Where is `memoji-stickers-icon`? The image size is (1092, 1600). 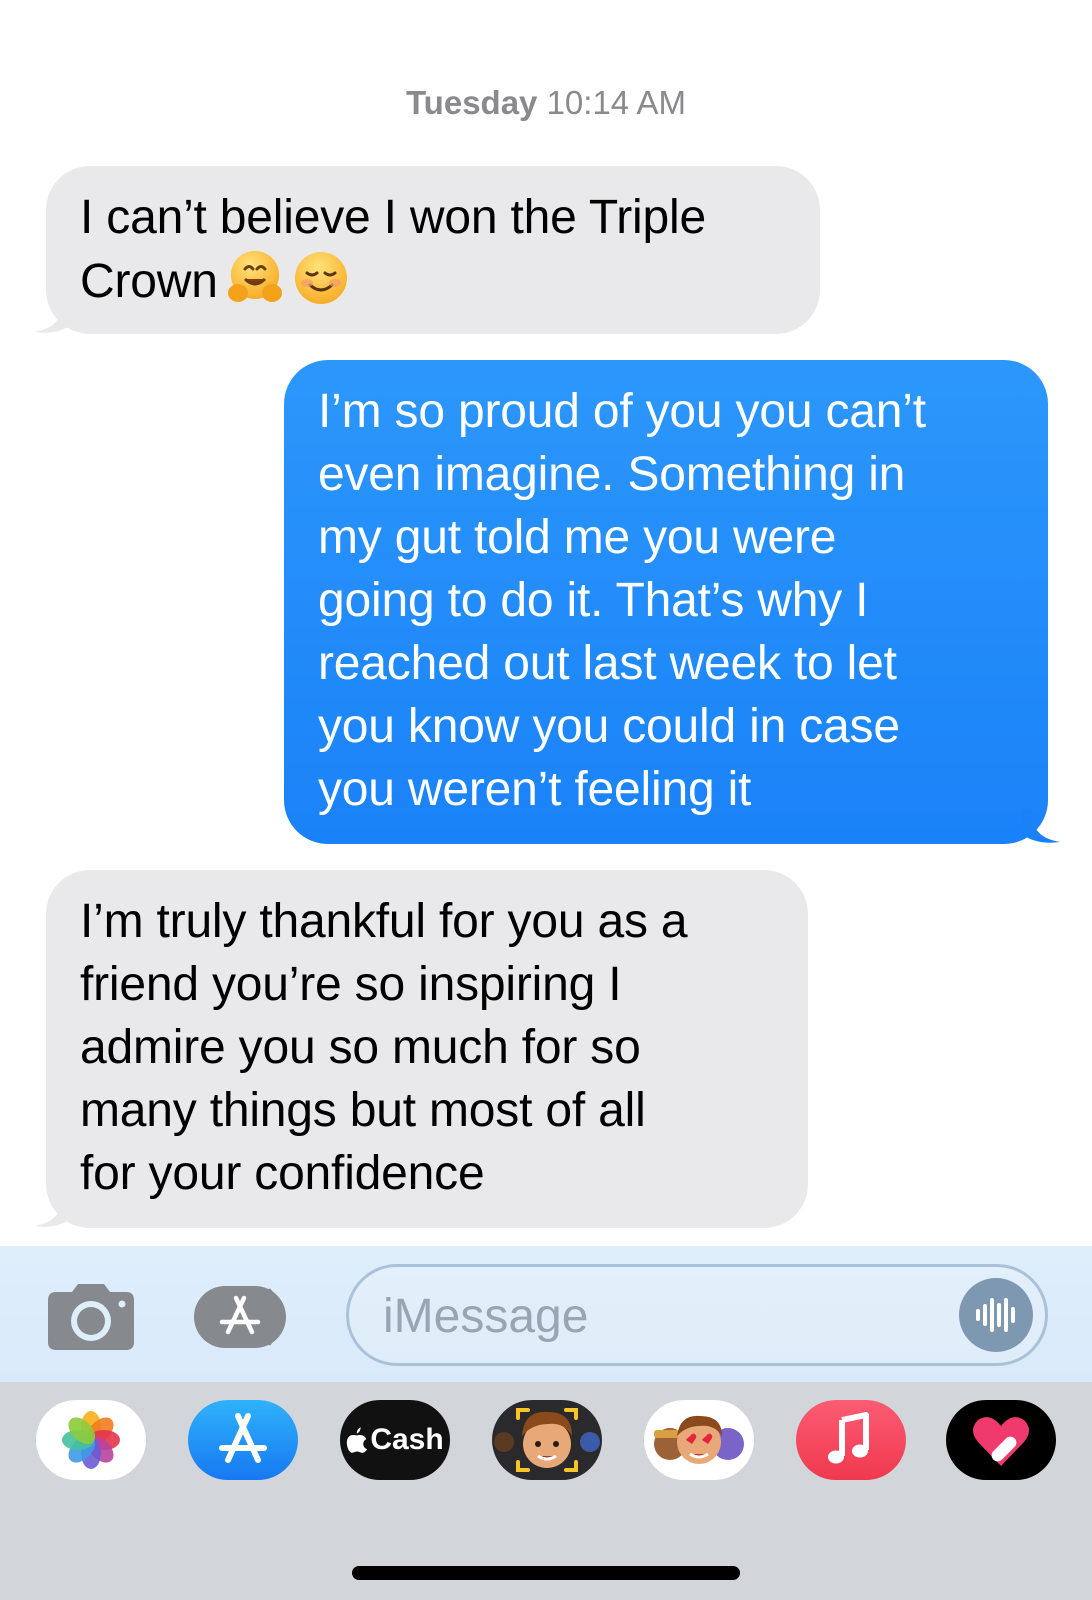 memoji-stickers-icon is located at coordinates (699, 1439).